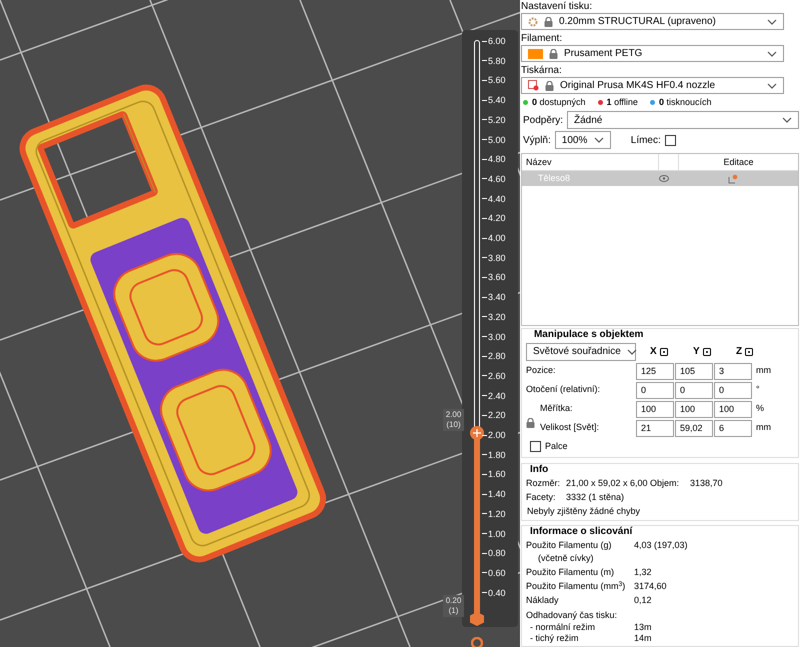 The height and width of the screenshot is (647, 800). Describe the element at coordinates (670, 140) in the screenshot. I see `brim-checkbox` at that location.